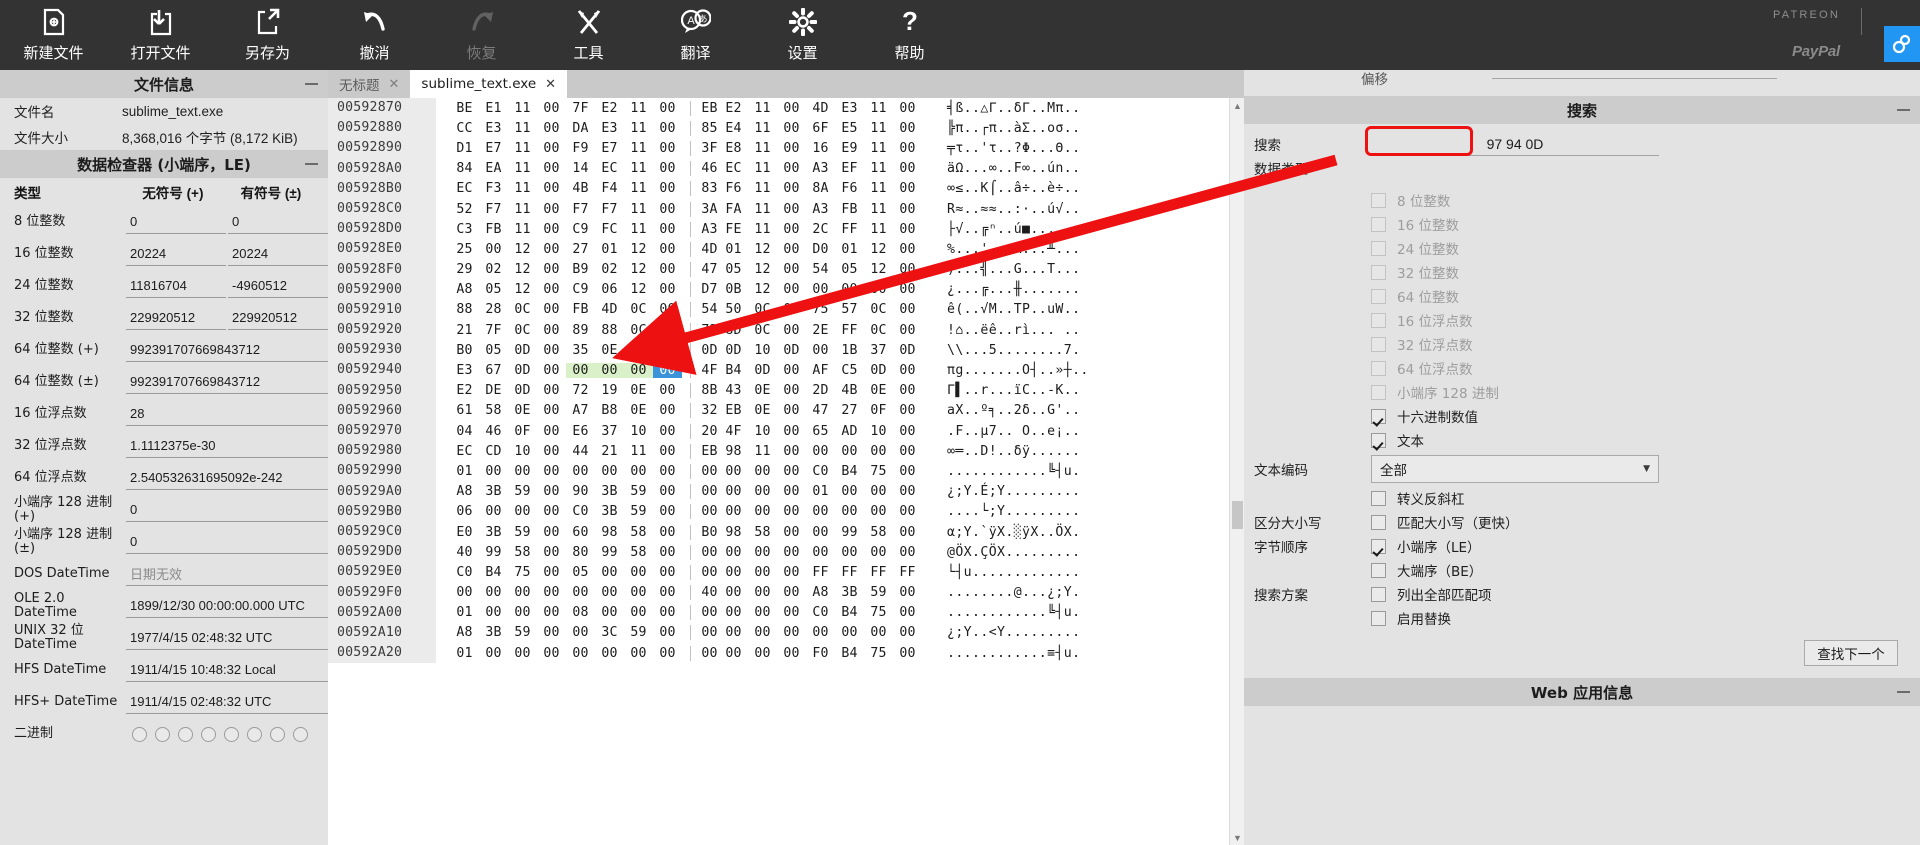 The image size is (1920, 845). Describe the element at coordinates (679, 249) in the screenshot. I see `hex-bytes: 25 00 12 00 27 01 12 00 4D 01 12 00 D0 01 12 00` at that location.